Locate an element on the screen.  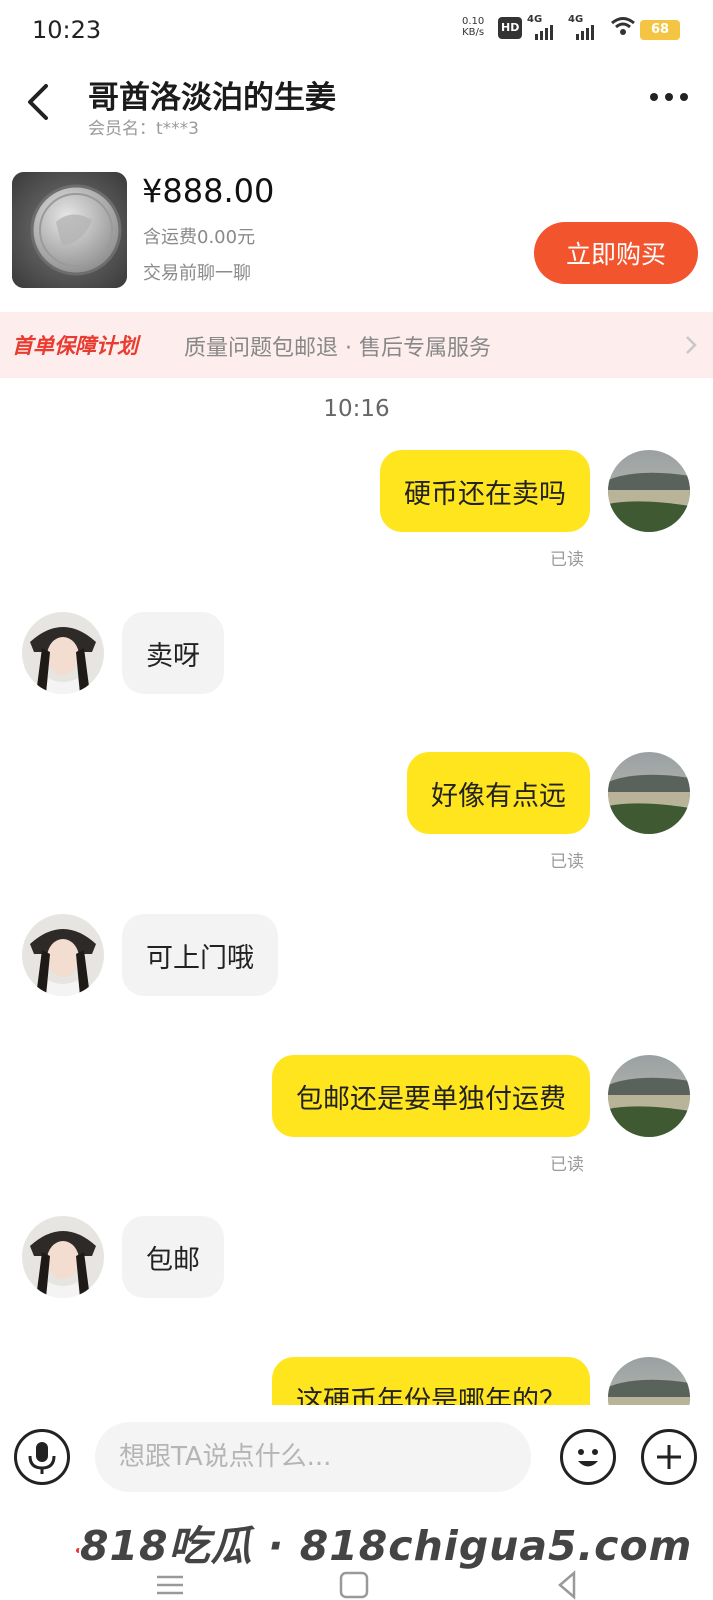
message-row-mine: 硬币还在卖吗 已读 is located at coordinates (356, 510).